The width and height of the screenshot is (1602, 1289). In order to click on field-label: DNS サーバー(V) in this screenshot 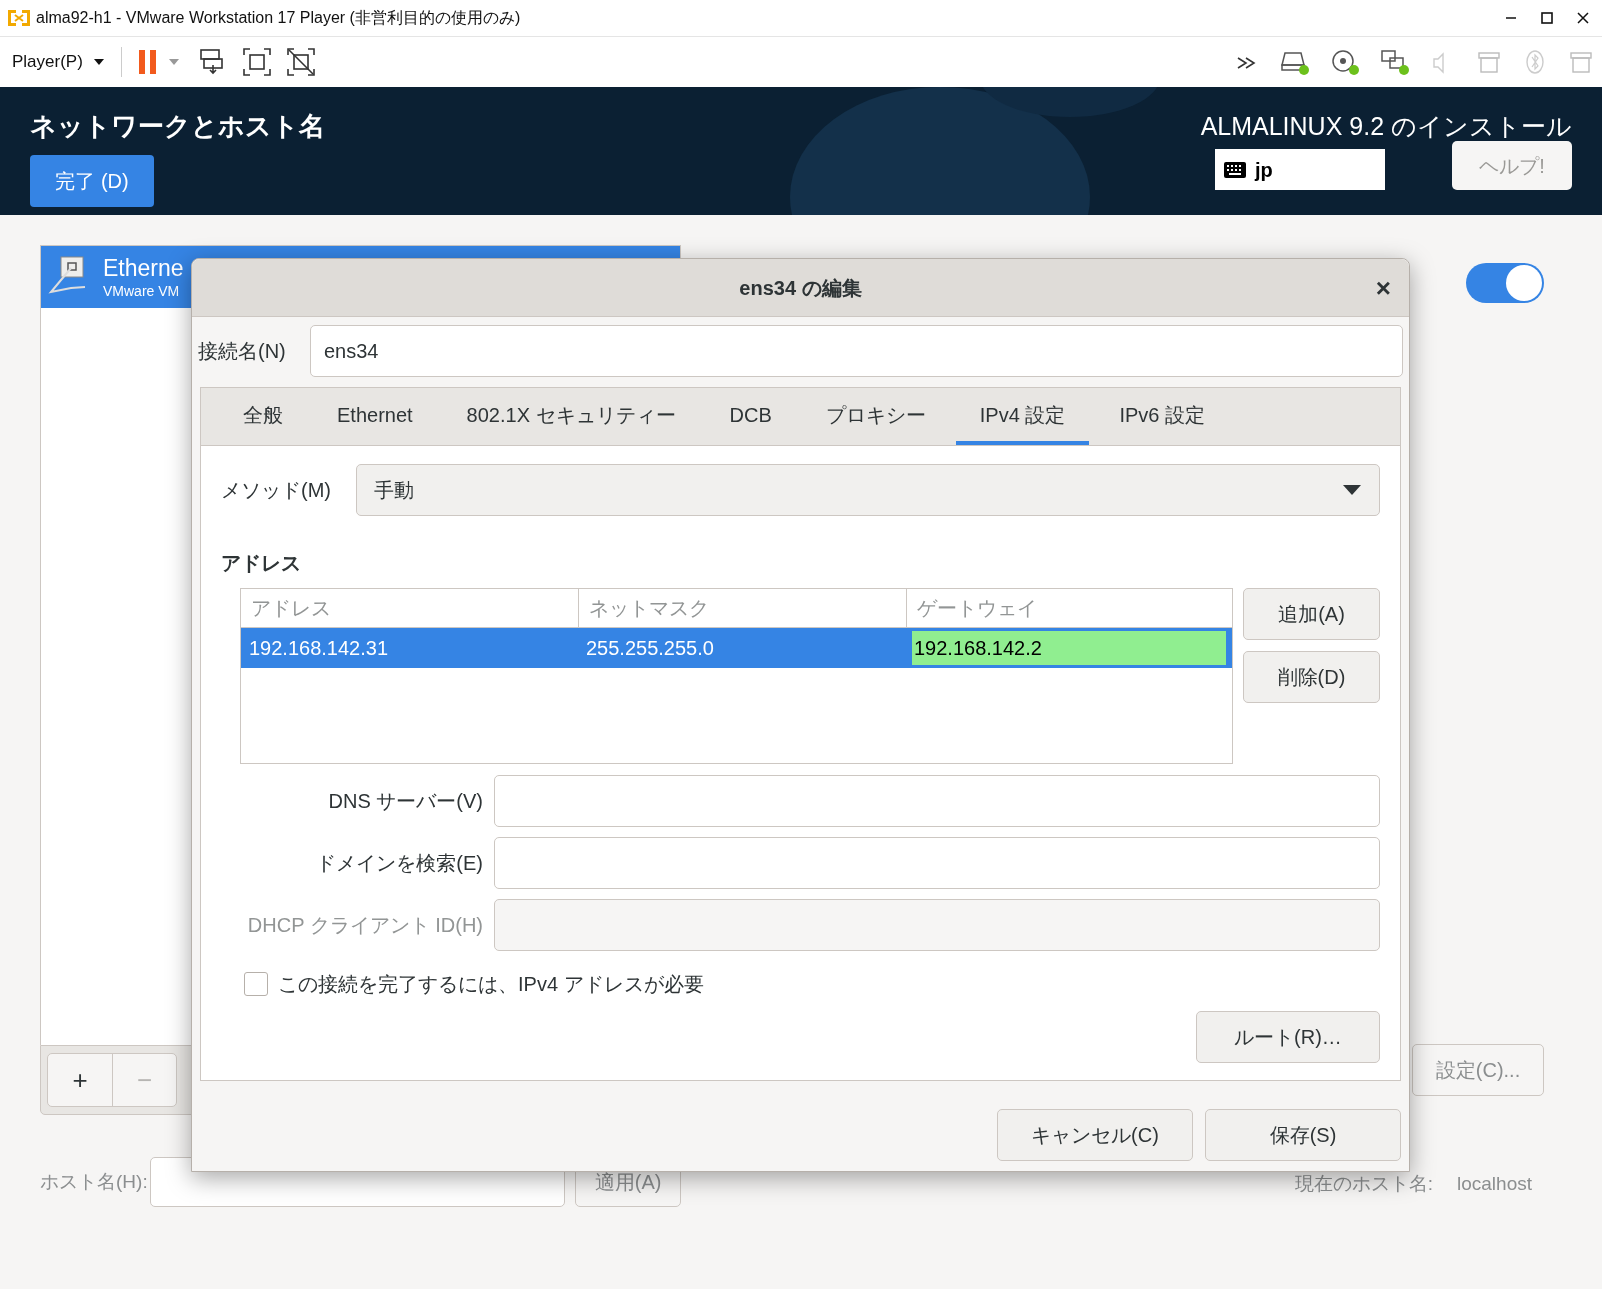, I will do `click(405, 801)`.